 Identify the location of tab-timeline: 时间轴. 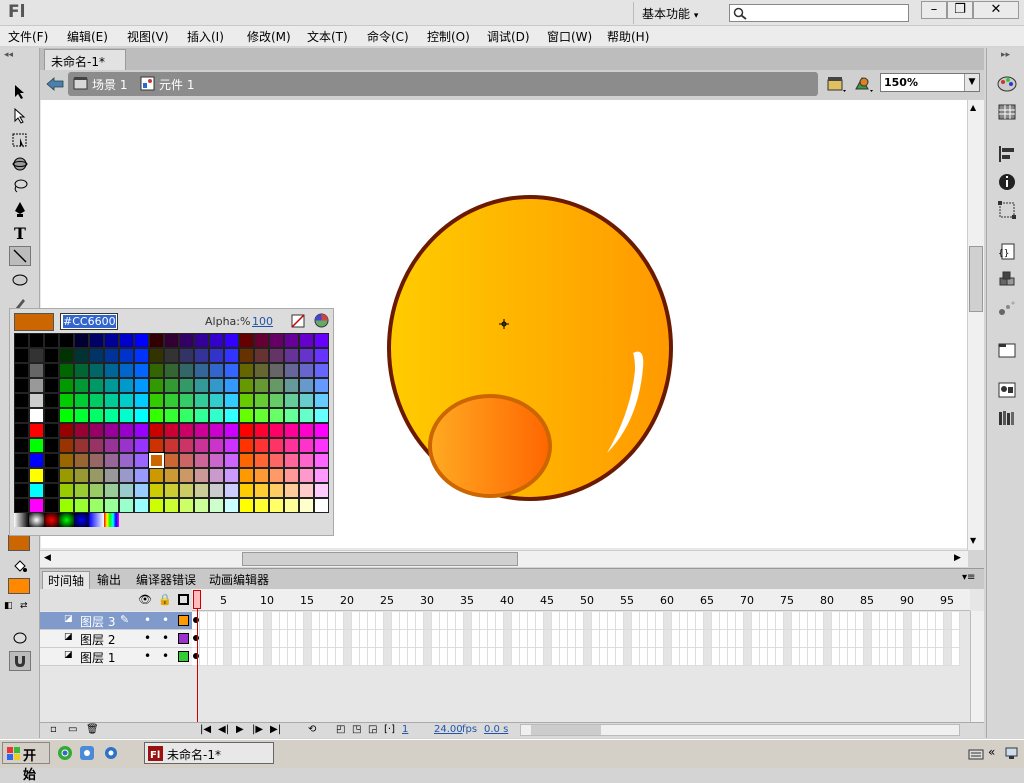
(66, 580).